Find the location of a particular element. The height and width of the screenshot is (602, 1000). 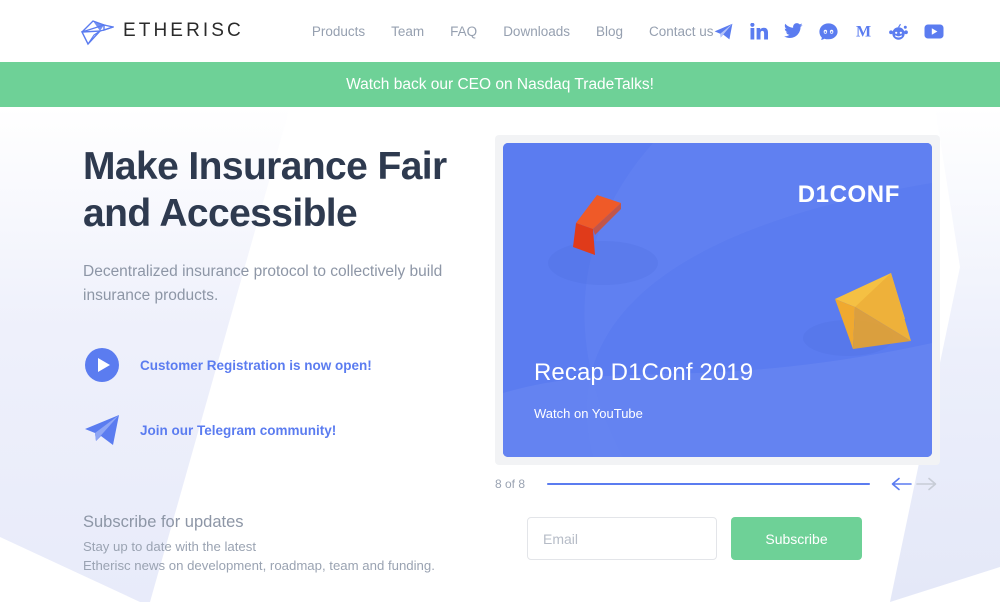

nav-item-team: Team is located at coordinates (407, 31).